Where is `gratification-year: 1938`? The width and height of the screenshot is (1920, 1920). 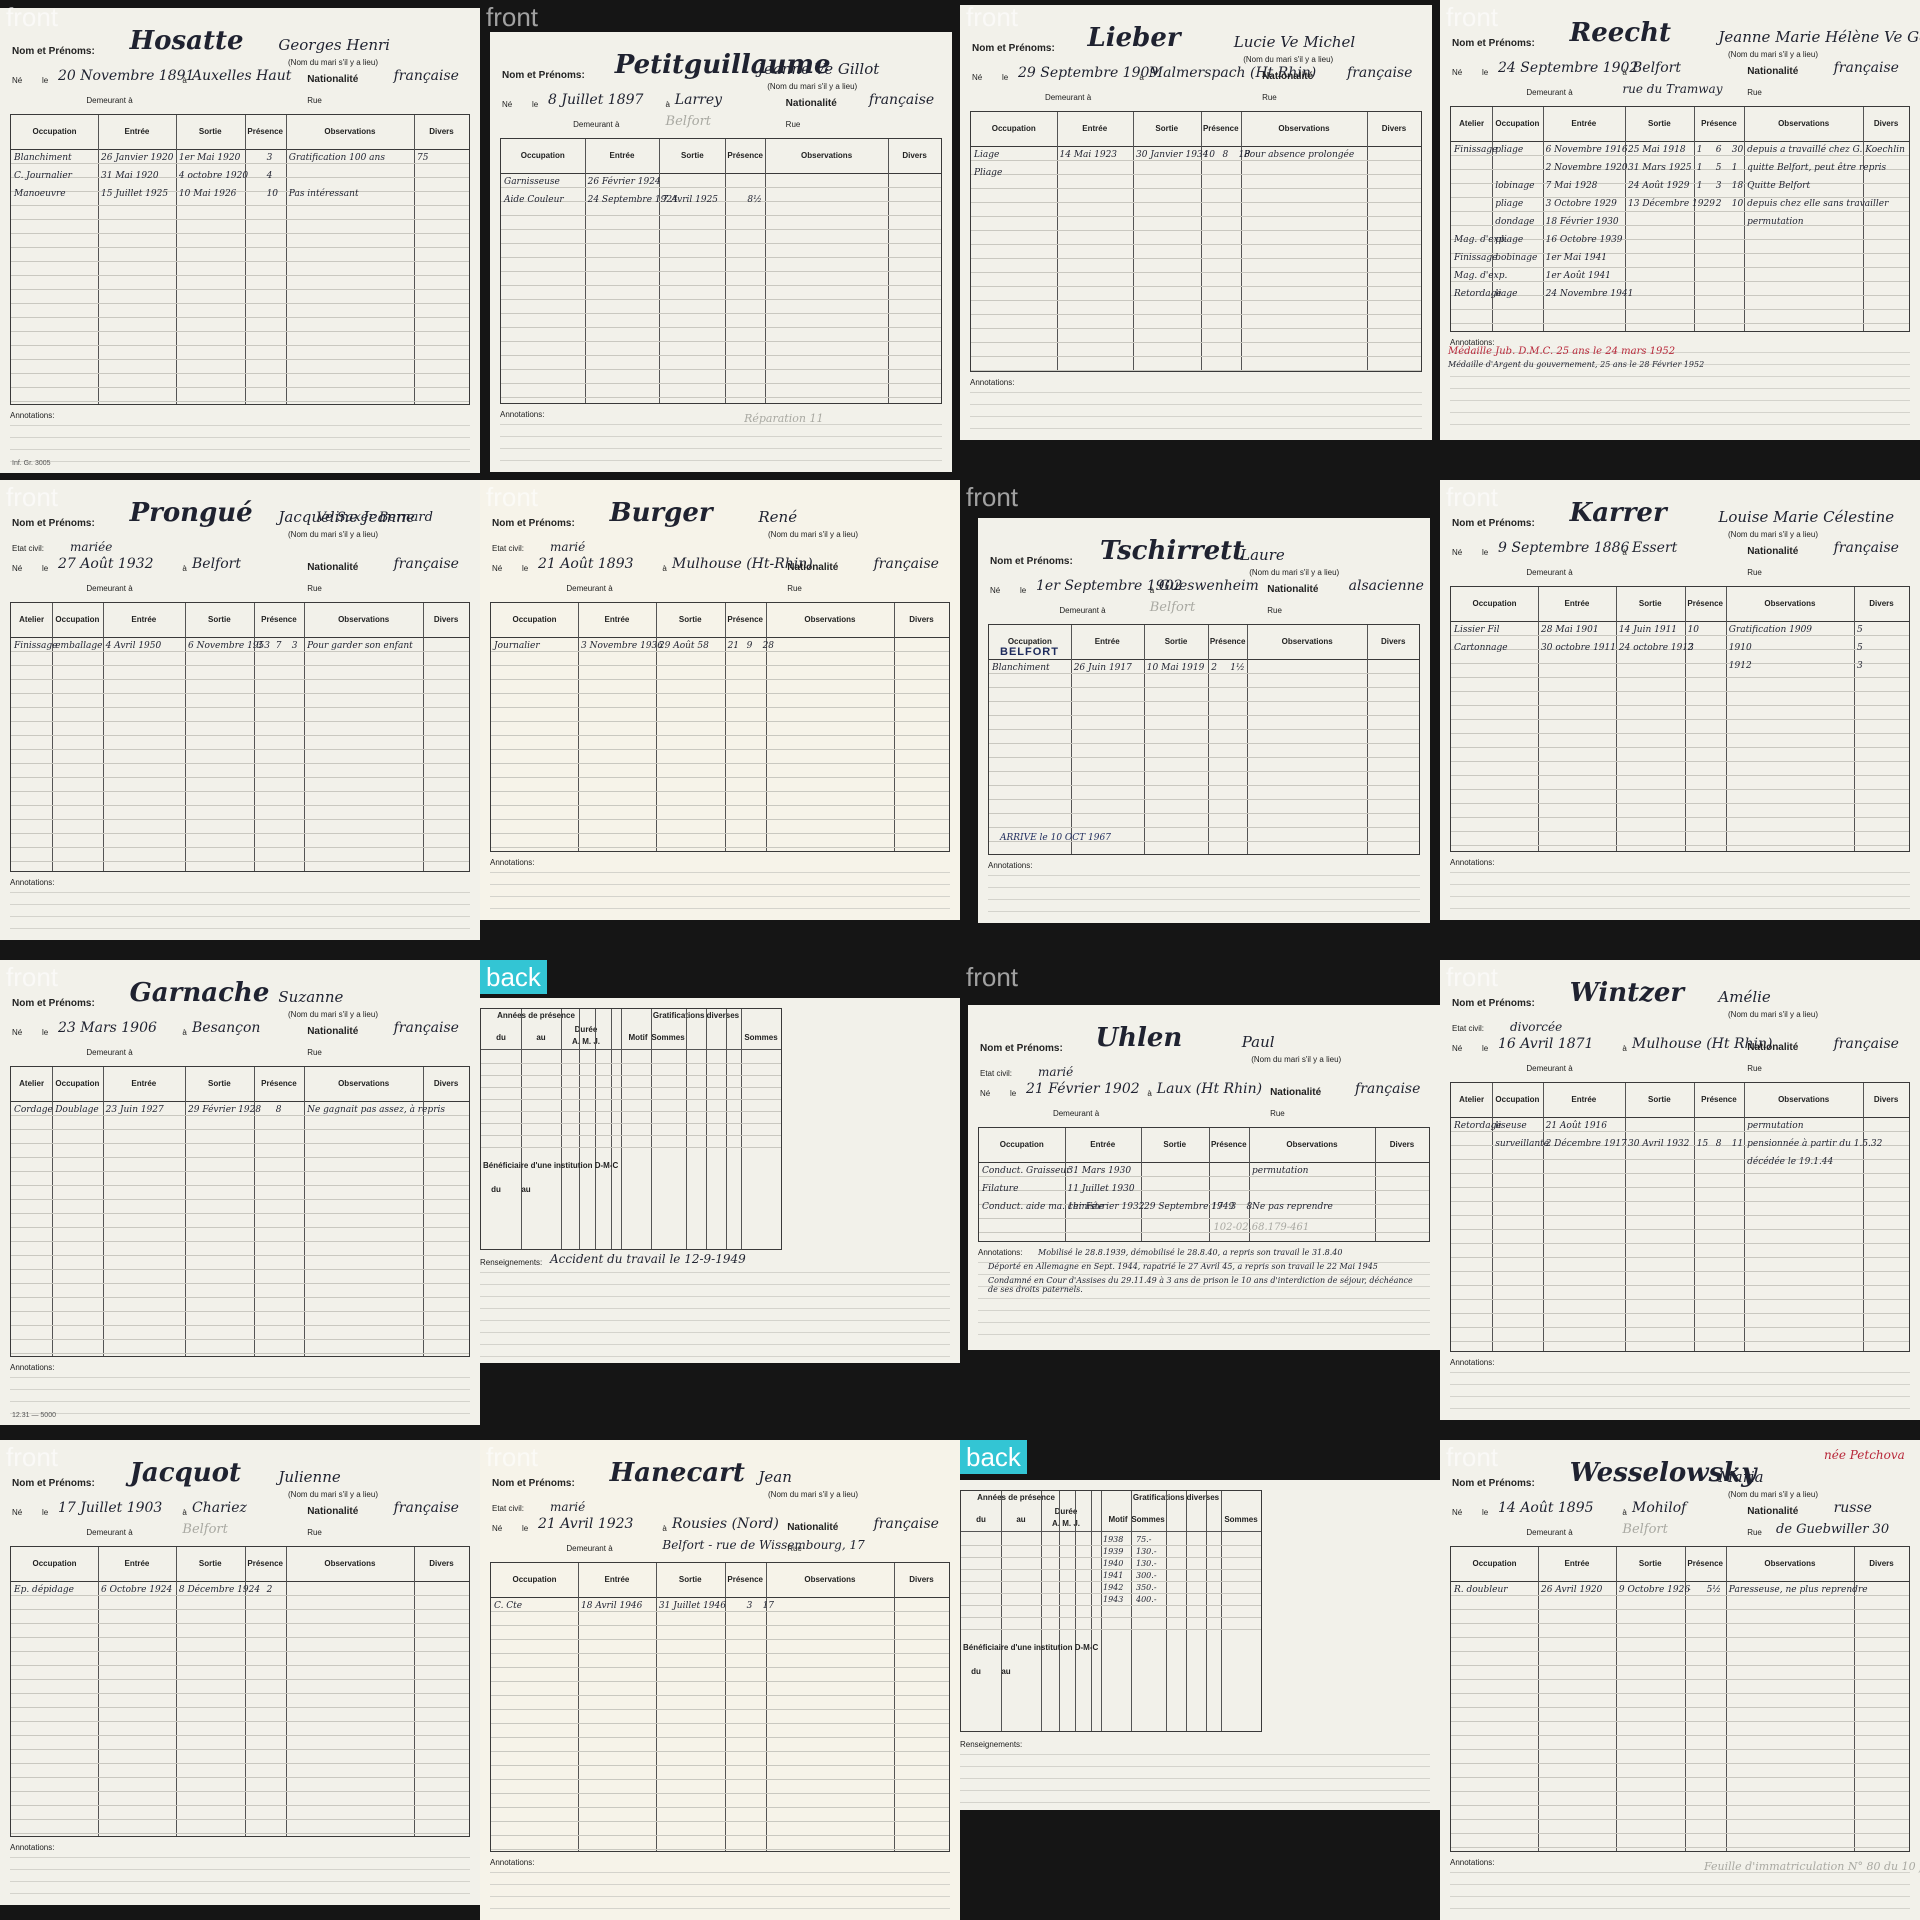 gratification-year: 1938 is located at coordinates (1113, 1539).